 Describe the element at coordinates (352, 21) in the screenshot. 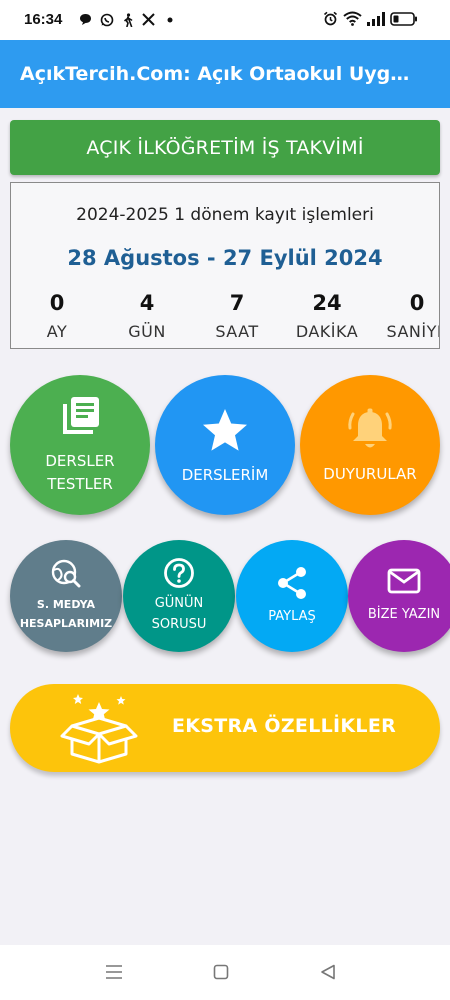

I see `wifi-icon` at that location.